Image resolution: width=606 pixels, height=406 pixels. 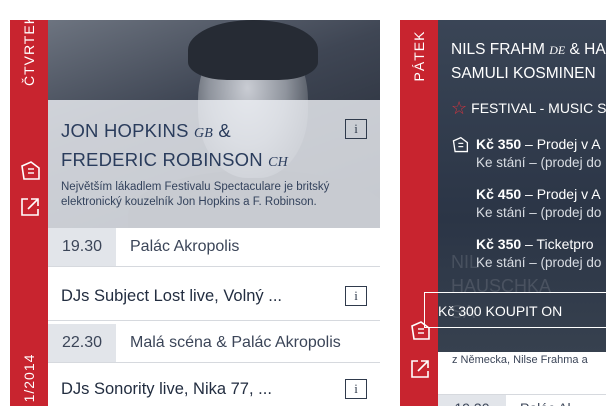 I want to click on date-label: 1/2014, so click(x=29, y=378).